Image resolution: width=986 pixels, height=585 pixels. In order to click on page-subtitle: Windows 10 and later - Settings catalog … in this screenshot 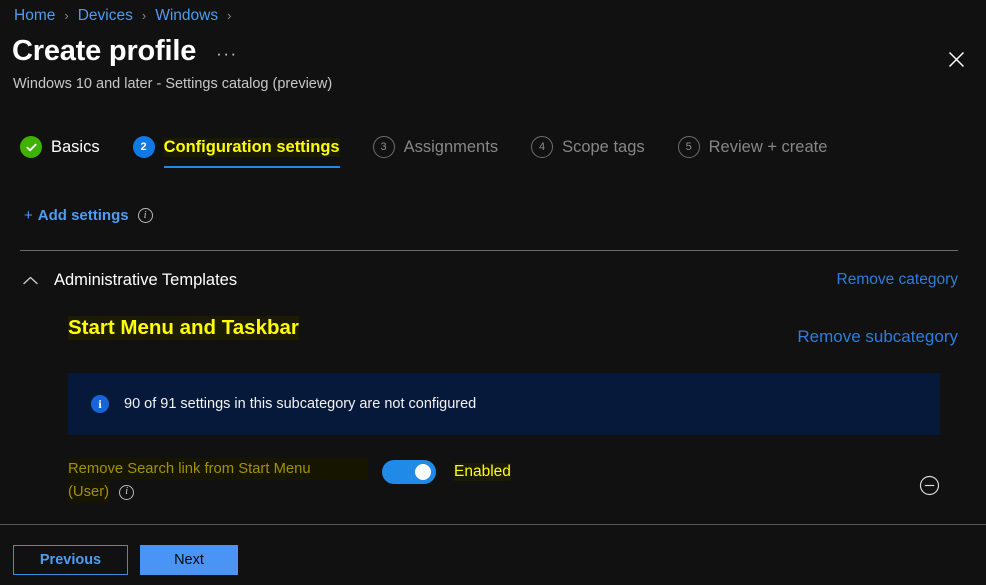, I will do `click(173, 84)`.